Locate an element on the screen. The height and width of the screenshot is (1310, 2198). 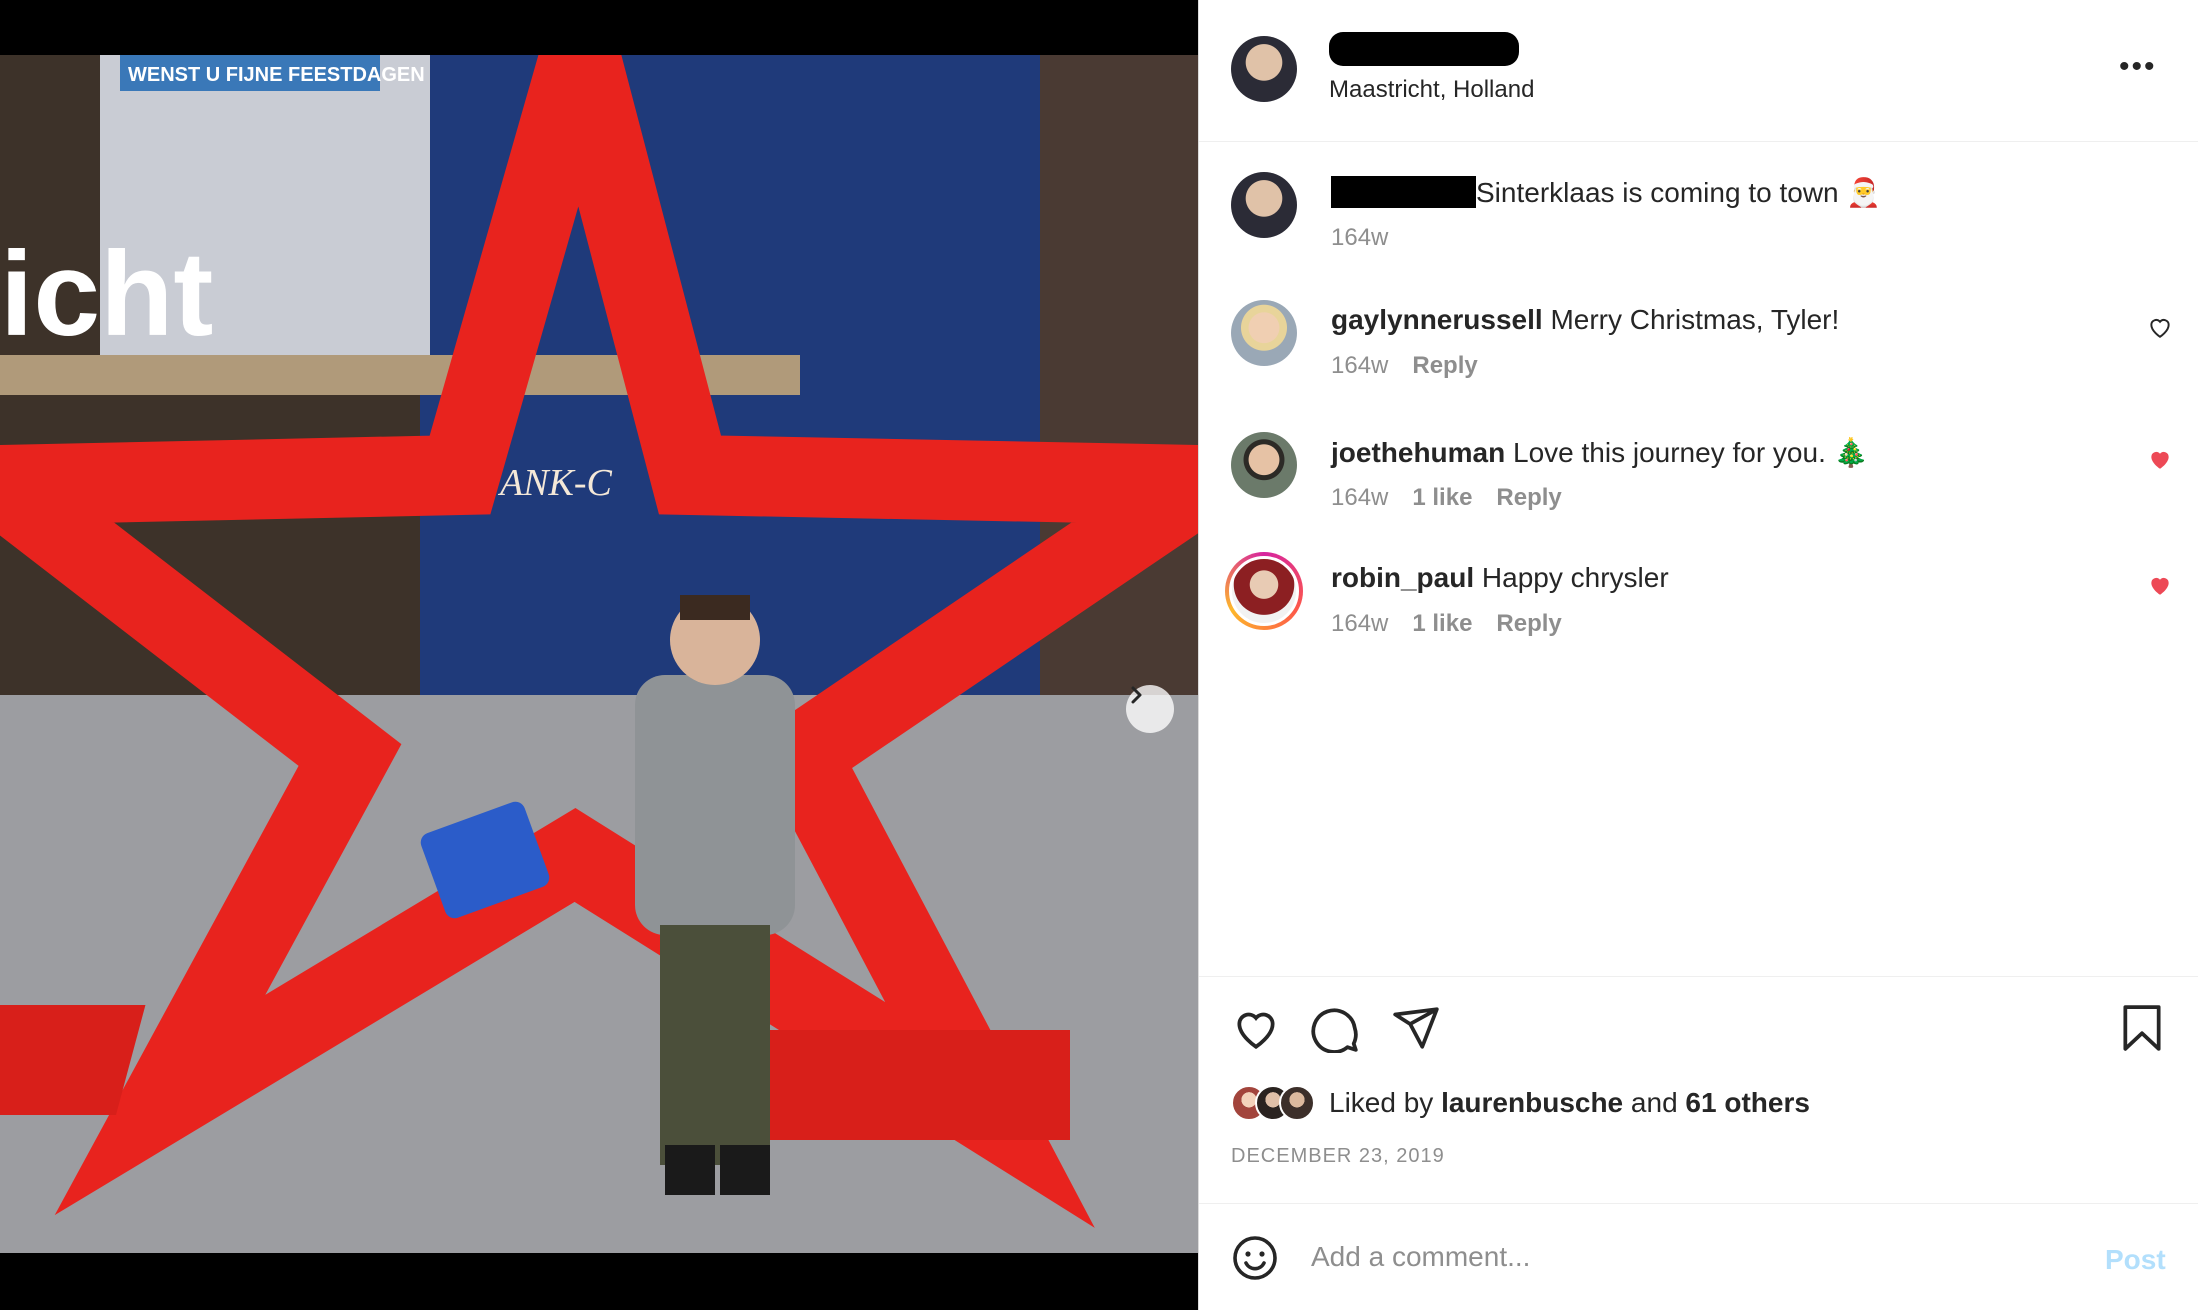
heart-outline-icon is located at coordinates (2160, 327).